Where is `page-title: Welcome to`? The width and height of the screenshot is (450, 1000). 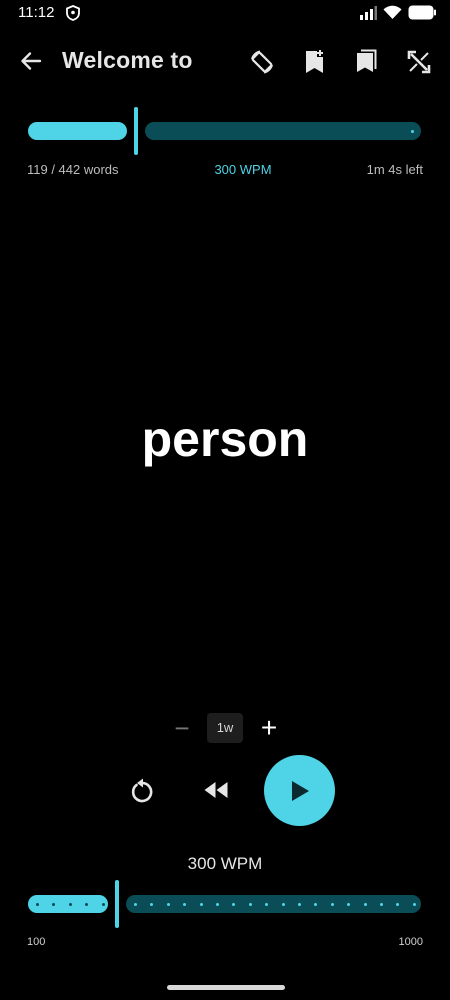 page-title: Welcome to is located at coordinates (127, 60).